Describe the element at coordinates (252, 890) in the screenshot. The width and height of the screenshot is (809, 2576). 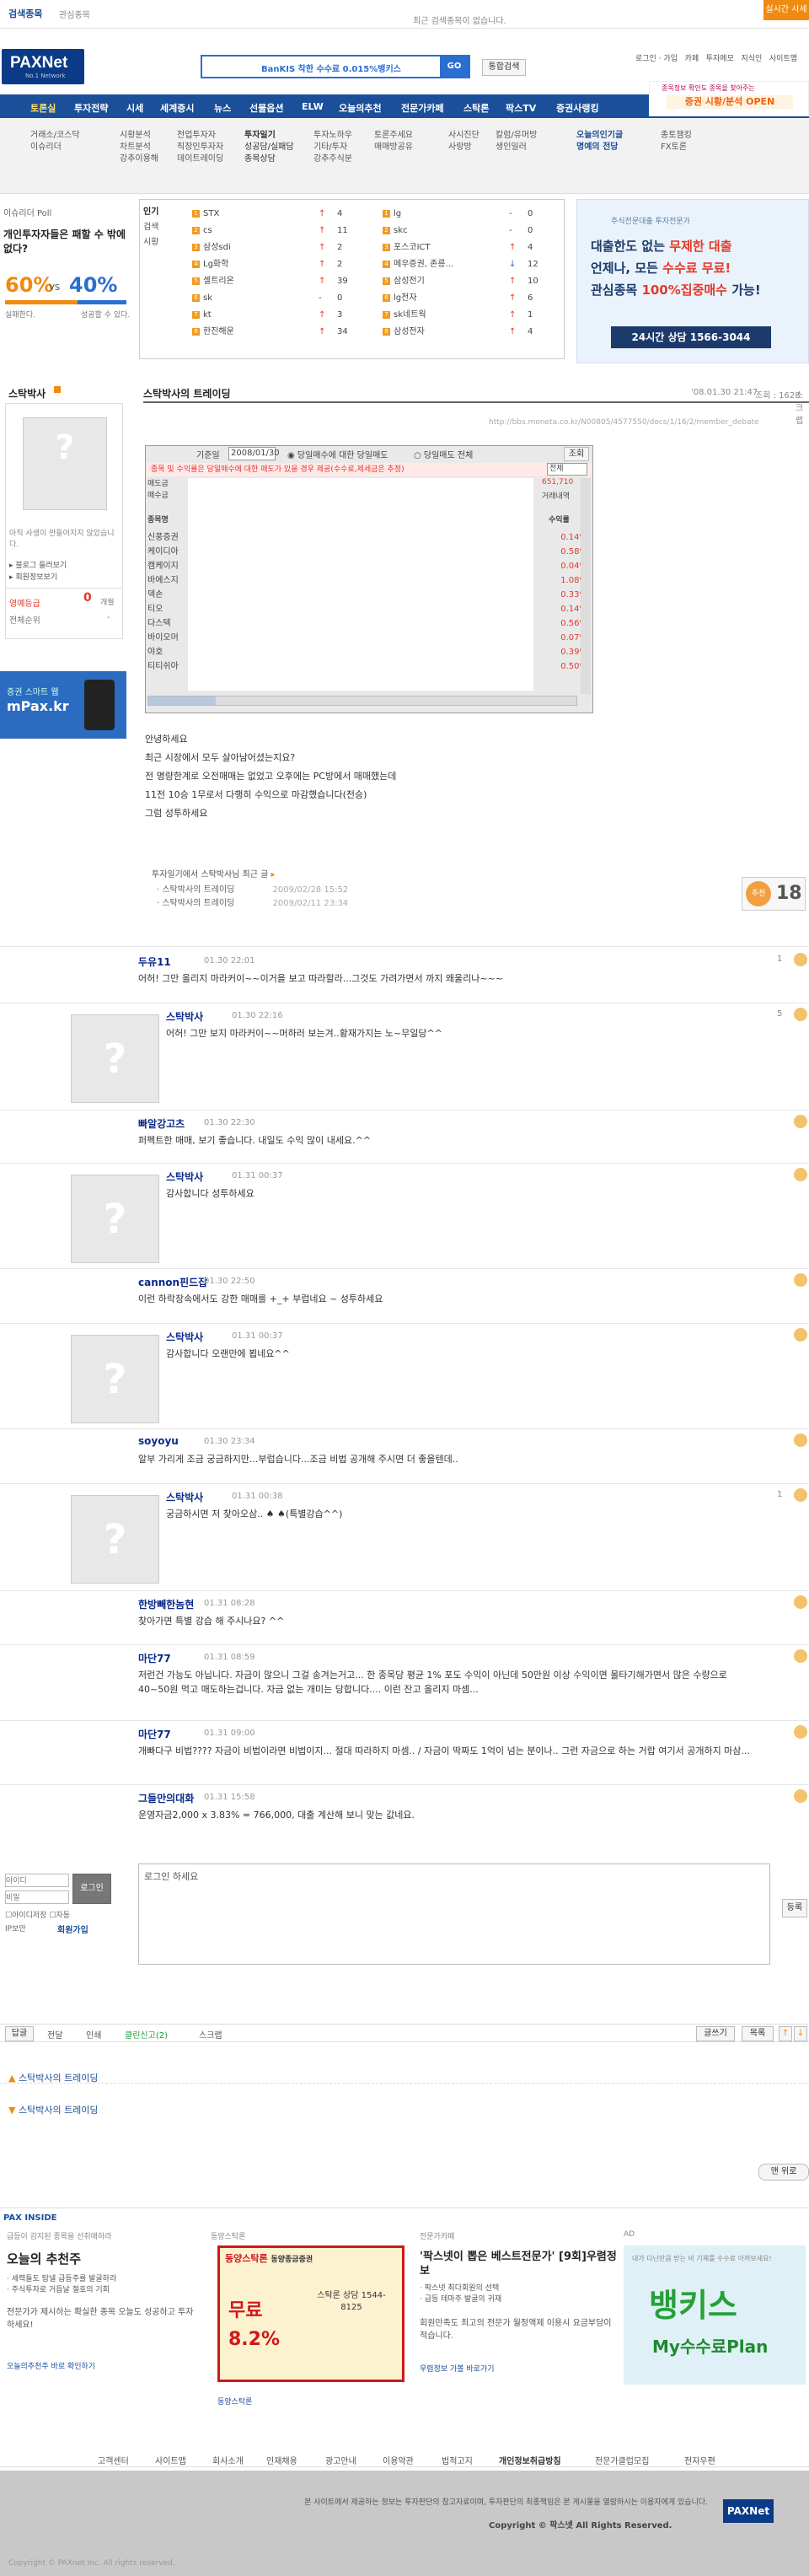
I see `related-item: · 스탁박사의 트레이딩 2009/02/28 15:52` at that location.